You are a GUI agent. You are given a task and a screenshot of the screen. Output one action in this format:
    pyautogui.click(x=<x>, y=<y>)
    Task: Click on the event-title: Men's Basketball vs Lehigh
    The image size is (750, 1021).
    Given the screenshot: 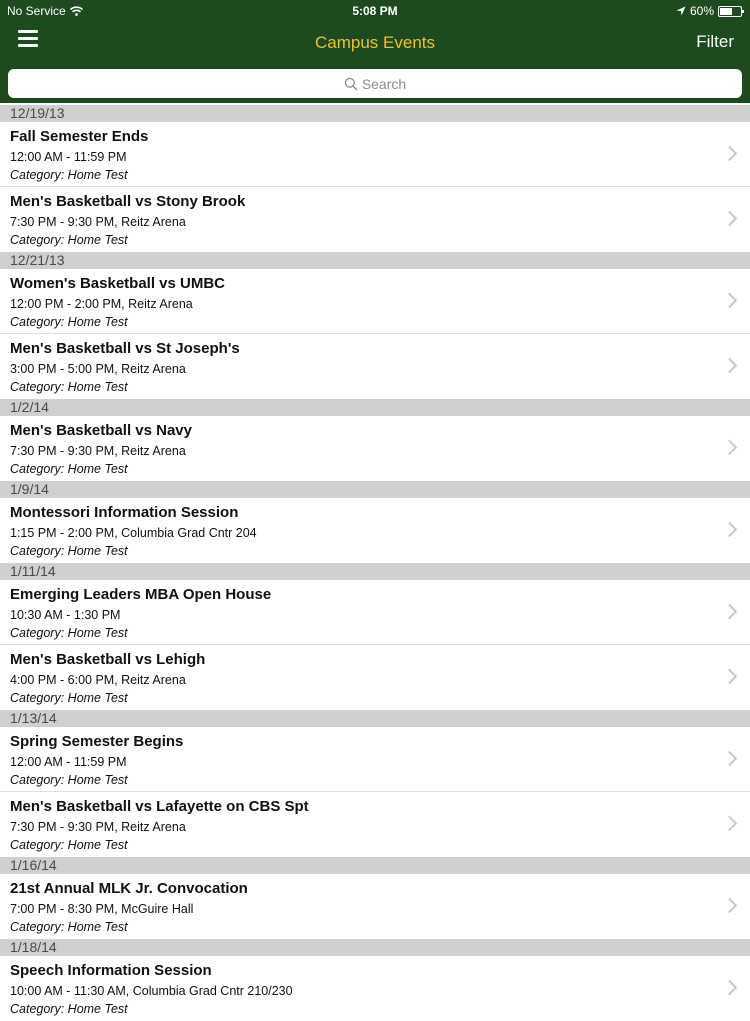 What is the action you would take?
    pyautogui.click(x=108, y=659)
    